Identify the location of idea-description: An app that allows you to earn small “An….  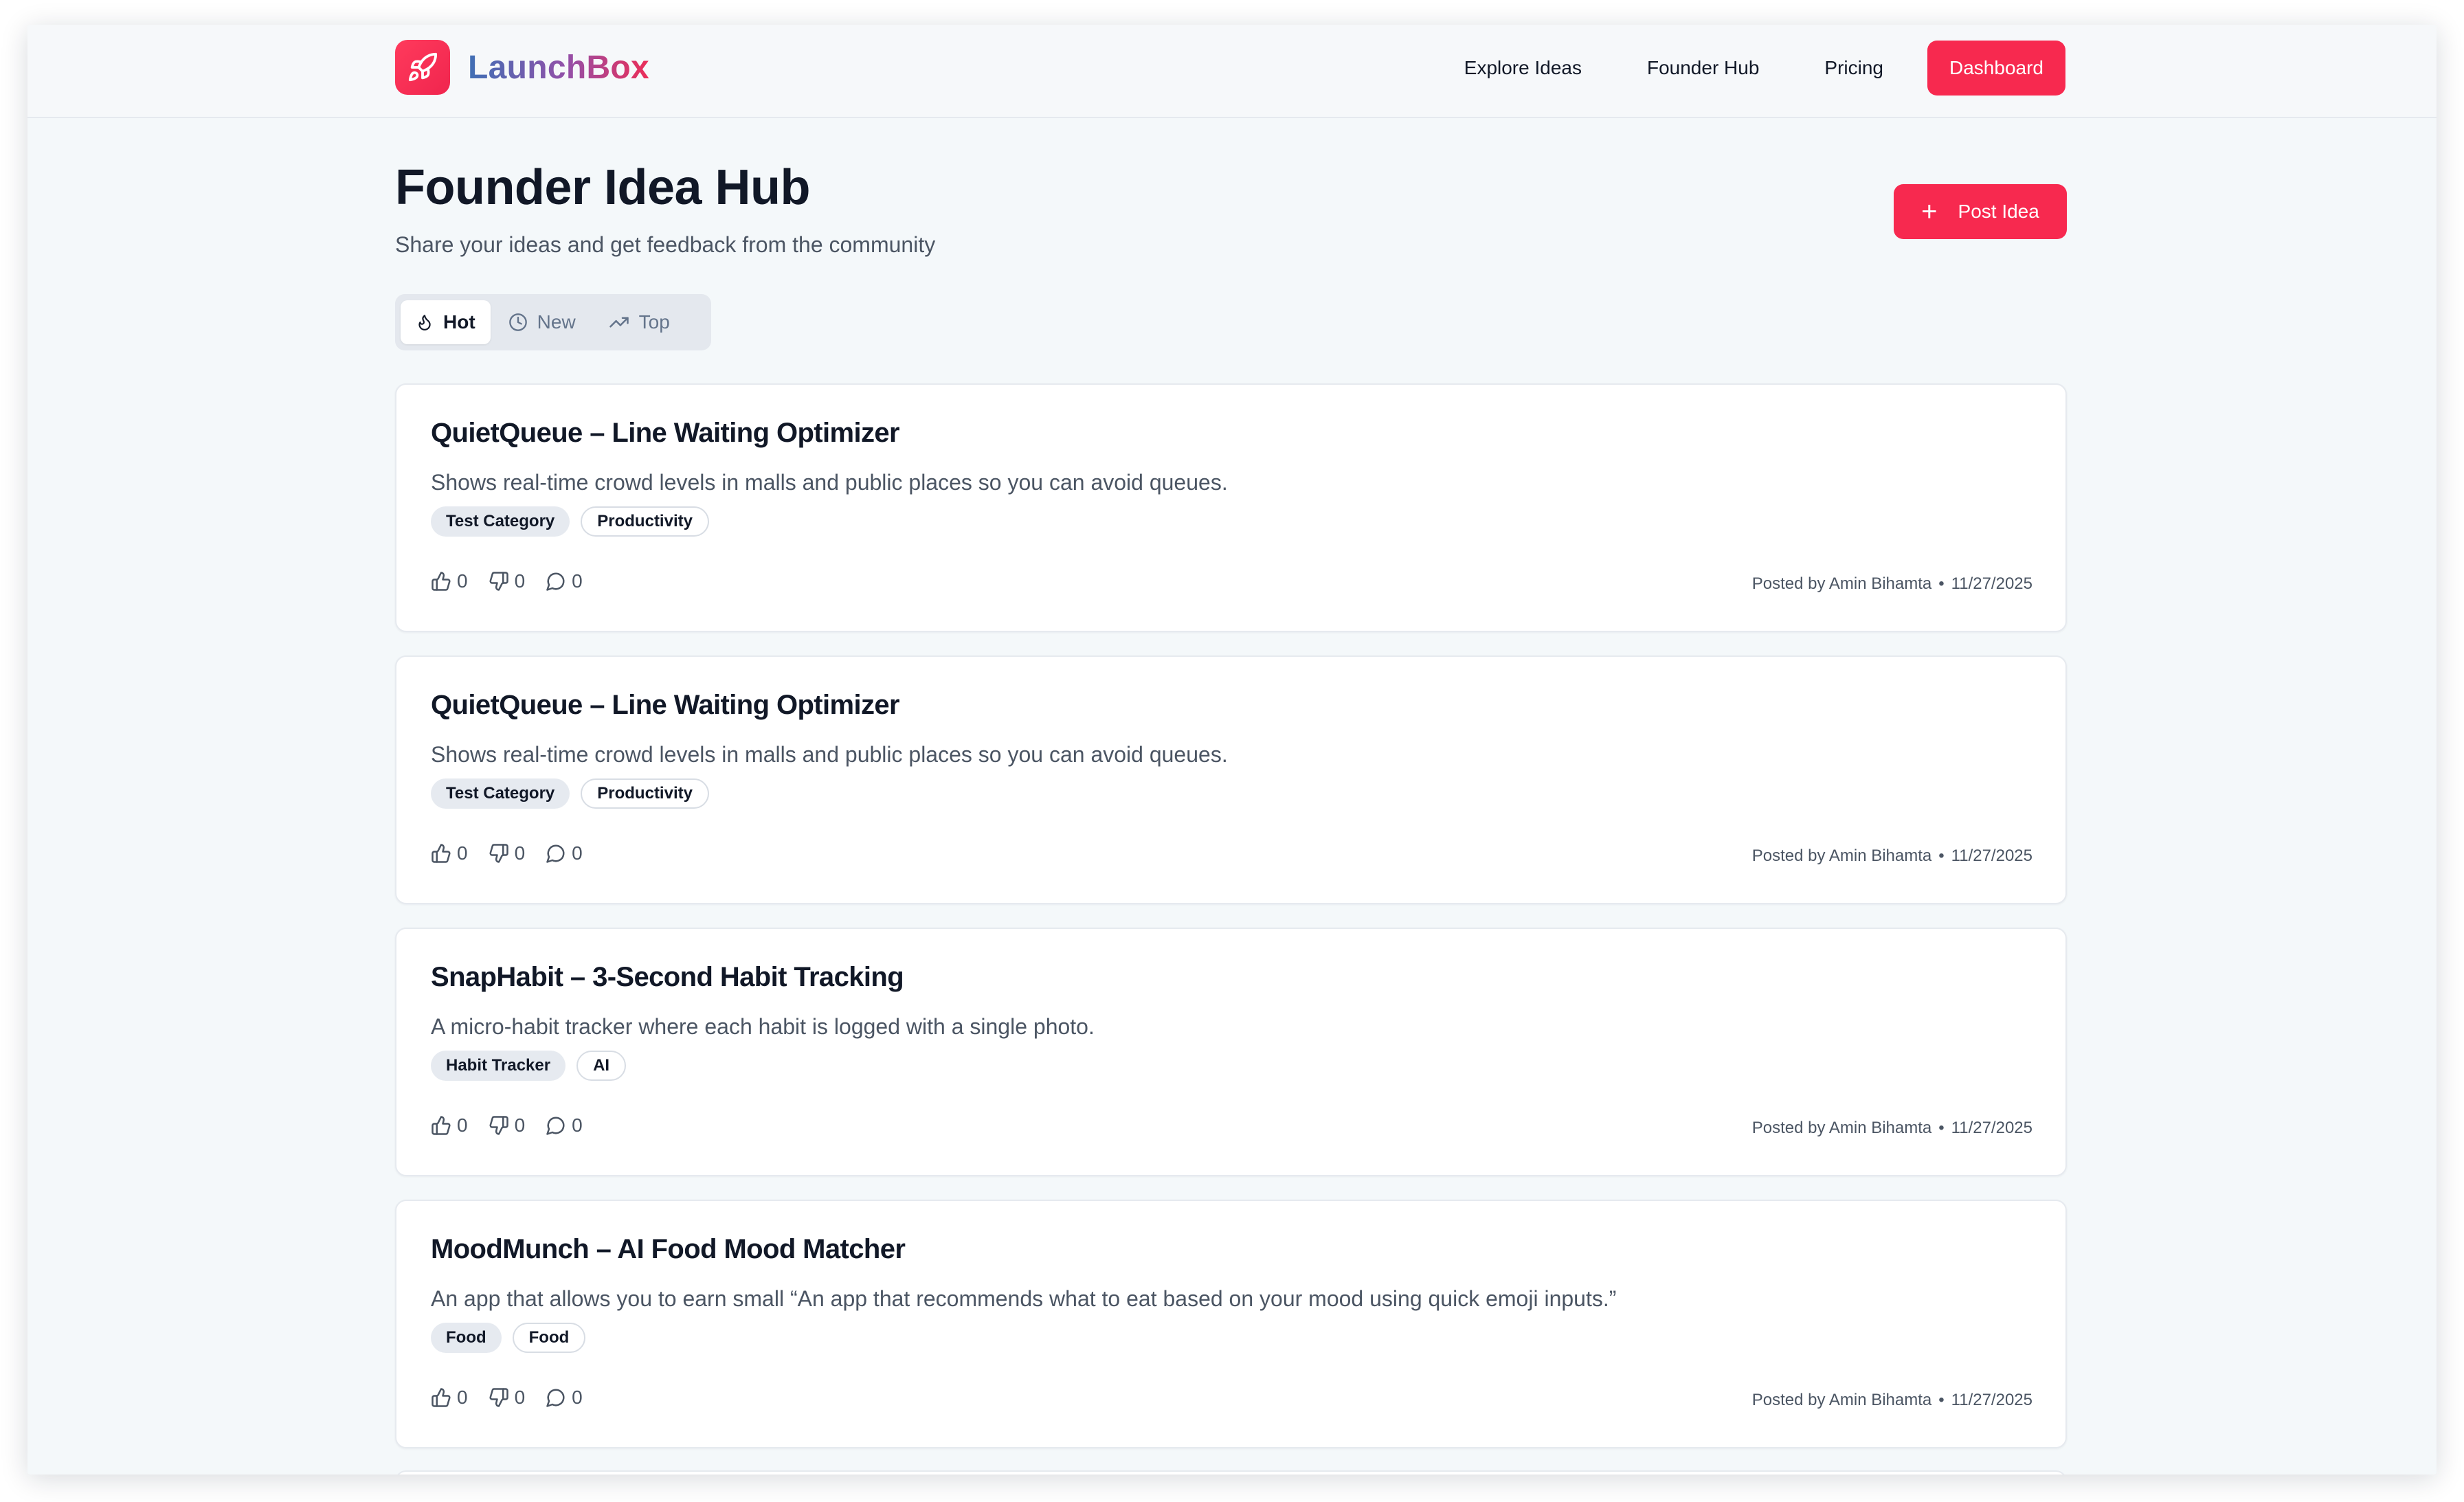
(1024, 1298).